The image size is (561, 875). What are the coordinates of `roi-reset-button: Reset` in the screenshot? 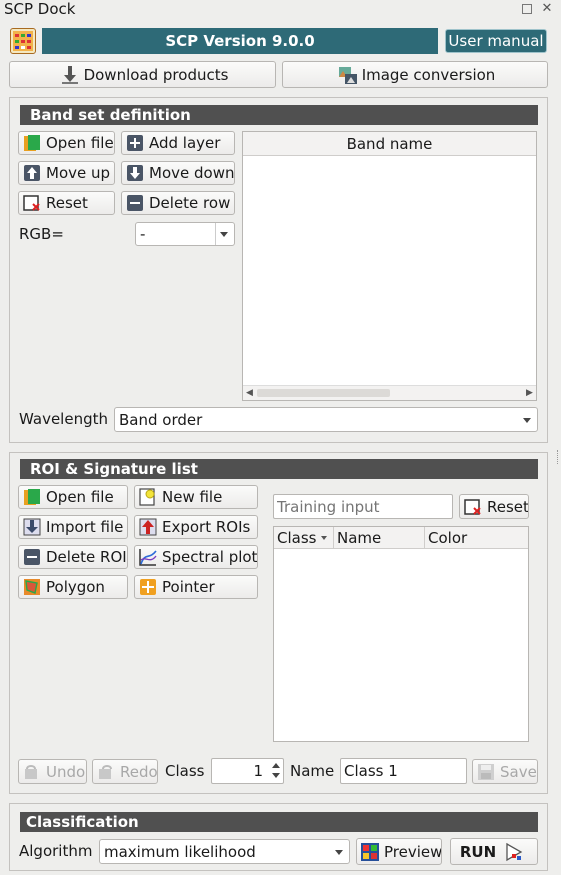 It's located at (494, 506).